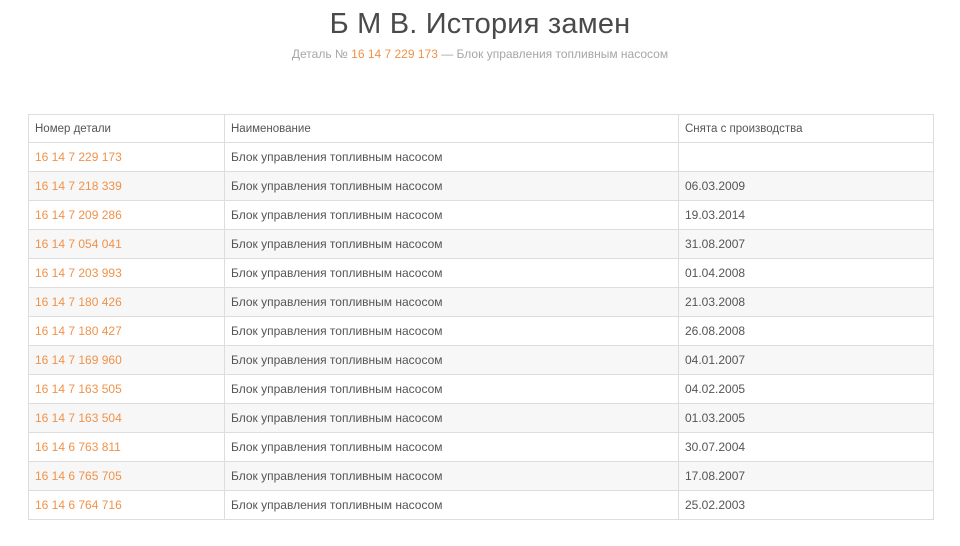 The width and height of the screenshot is (960, 546). What do you see at coordinates (78, 360) in the screenshot?
I see `part-number-link: 16 14 7 169 960` at bounding box center [78, 360].